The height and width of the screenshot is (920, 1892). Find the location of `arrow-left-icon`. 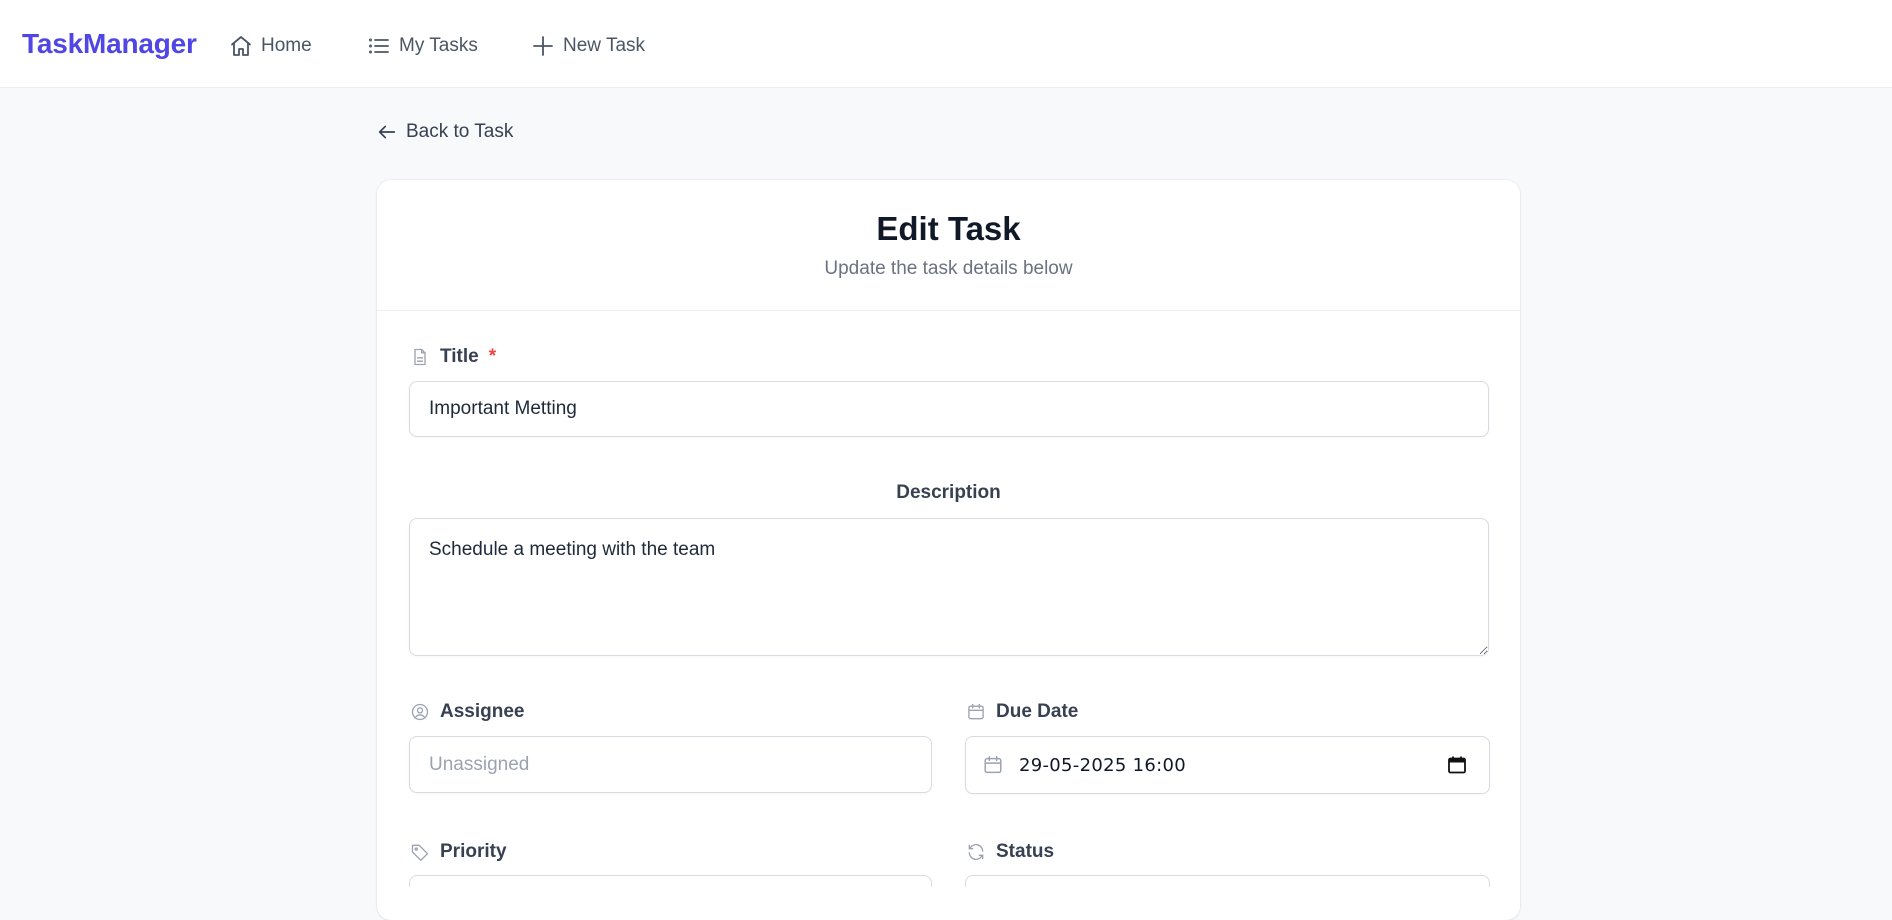

arrow-left-icon is located at coordinates (387, 132).